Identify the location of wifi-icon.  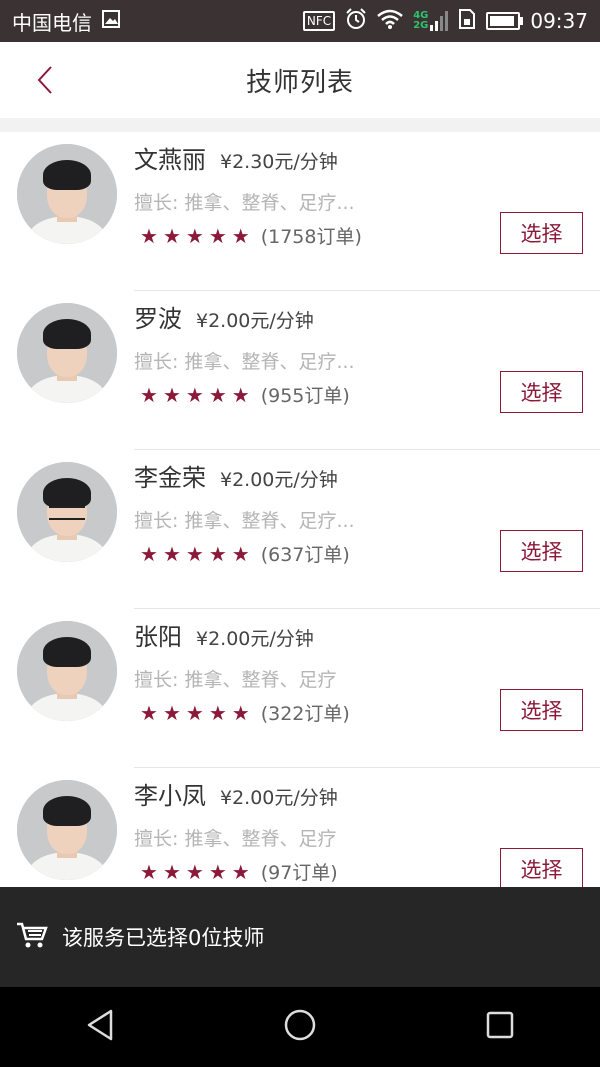
(390, 21).